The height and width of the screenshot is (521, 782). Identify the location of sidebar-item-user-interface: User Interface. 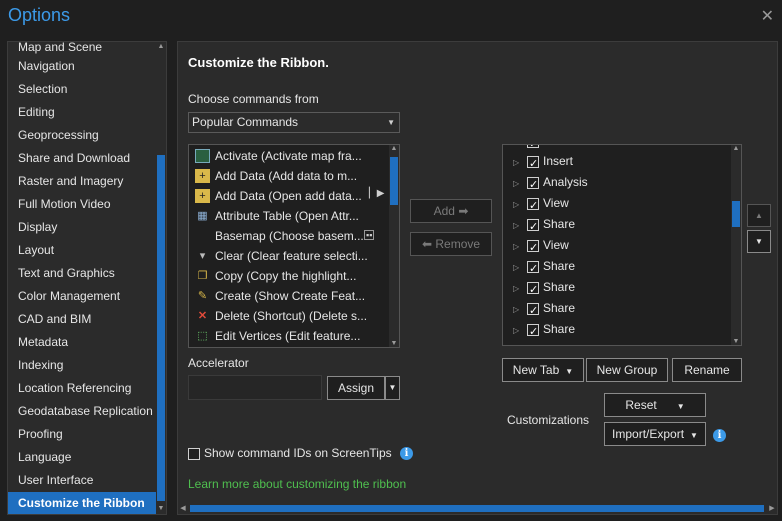
(82, 480).